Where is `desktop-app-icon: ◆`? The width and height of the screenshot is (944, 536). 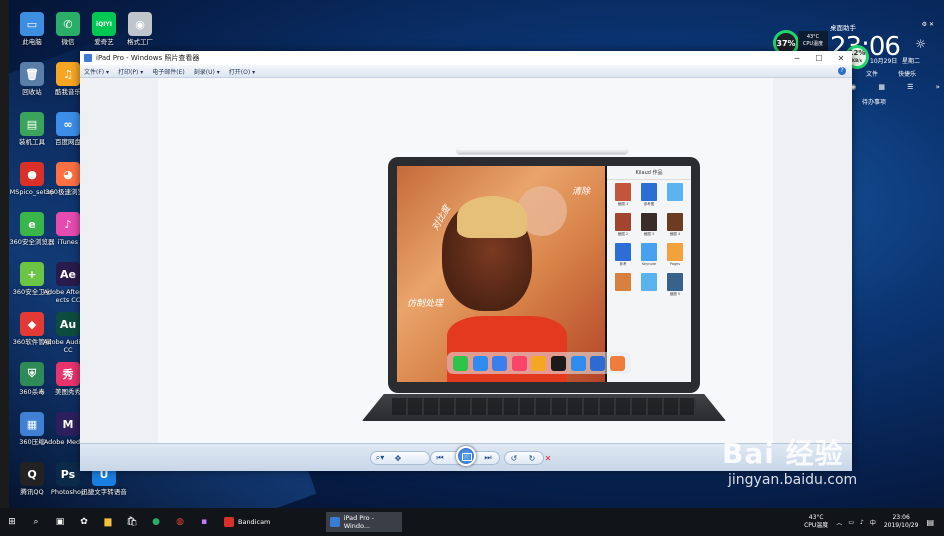 desktop-app-icon: ◆ is located at coordinates (32, 324).